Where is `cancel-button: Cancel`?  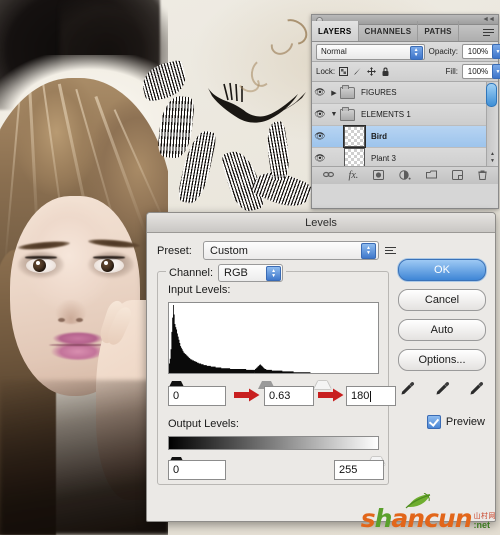 cancel-button: Cancel is located at coordinates (442, 300).